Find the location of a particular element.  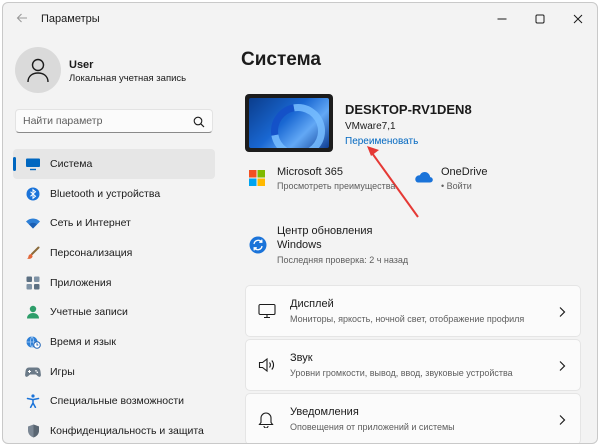

apps-icon is located at coordinates (33, 283).